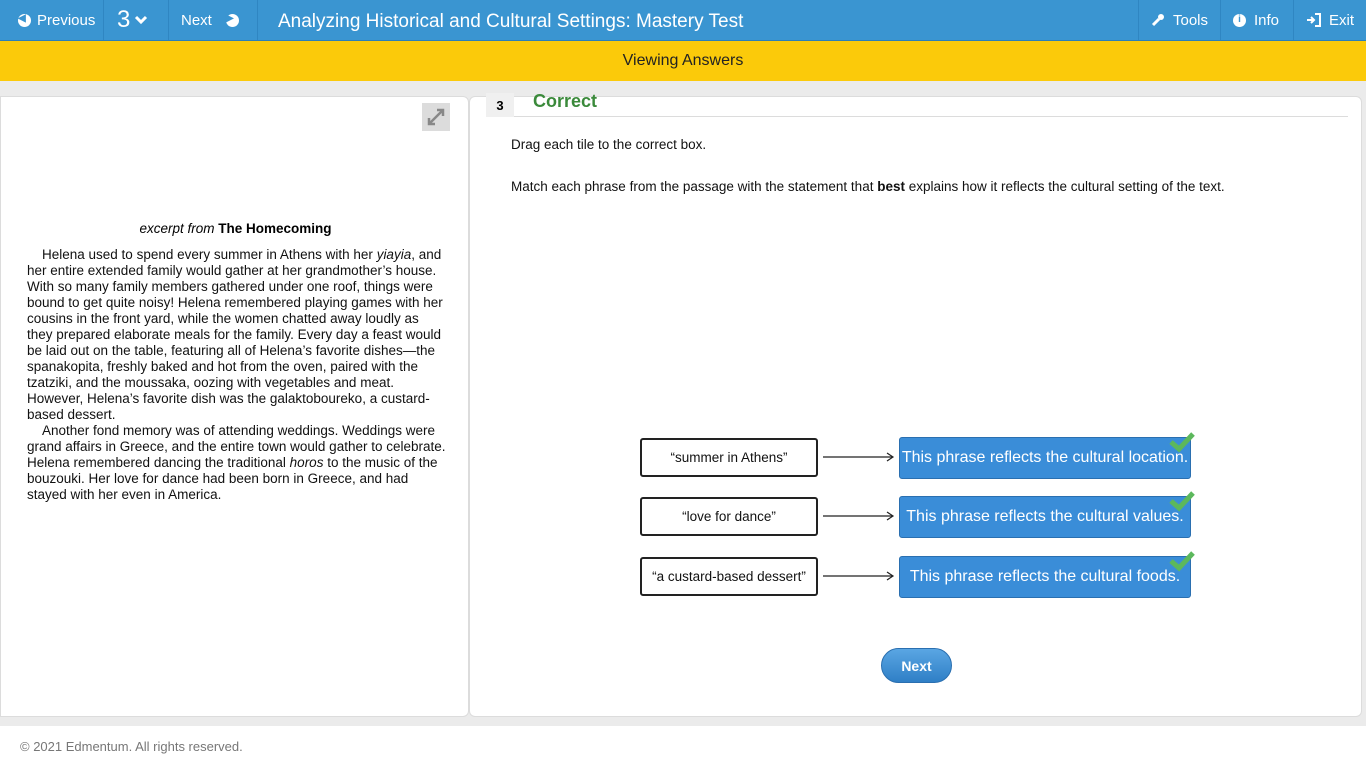 The height and width of the screenshot is (768, 1366). I want to click on excerpt-title: excerpt from The Homecoming, so click(235, 228).